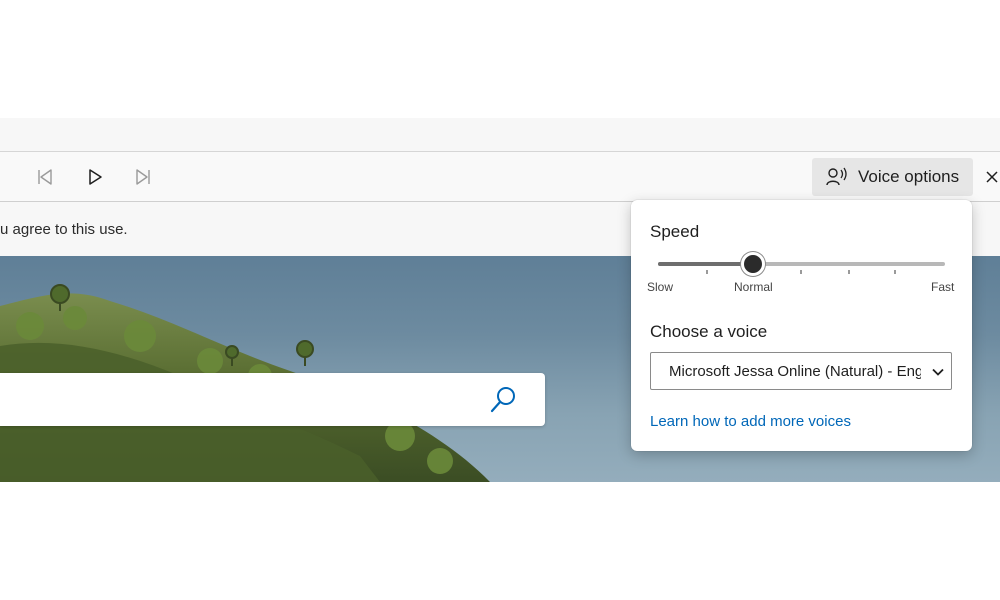  Describe the element at coordinates (500, 135) in the screenshot. I see `browser-chrome-strip` at that location.